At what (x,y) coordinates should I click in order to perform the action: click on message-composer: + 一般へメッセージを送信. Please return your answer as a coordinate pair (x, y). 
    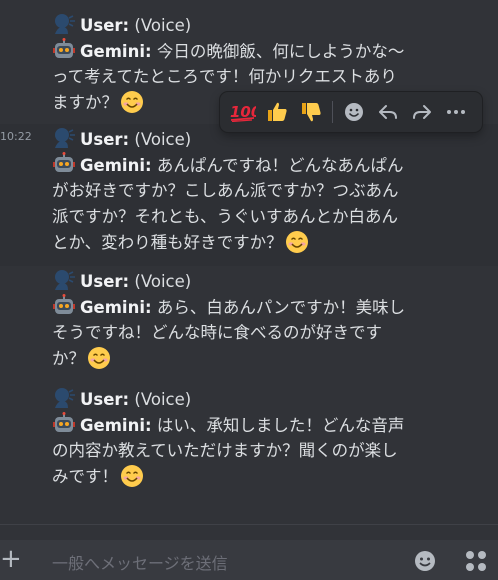
    Looking at the image, I should click on (249, 560).